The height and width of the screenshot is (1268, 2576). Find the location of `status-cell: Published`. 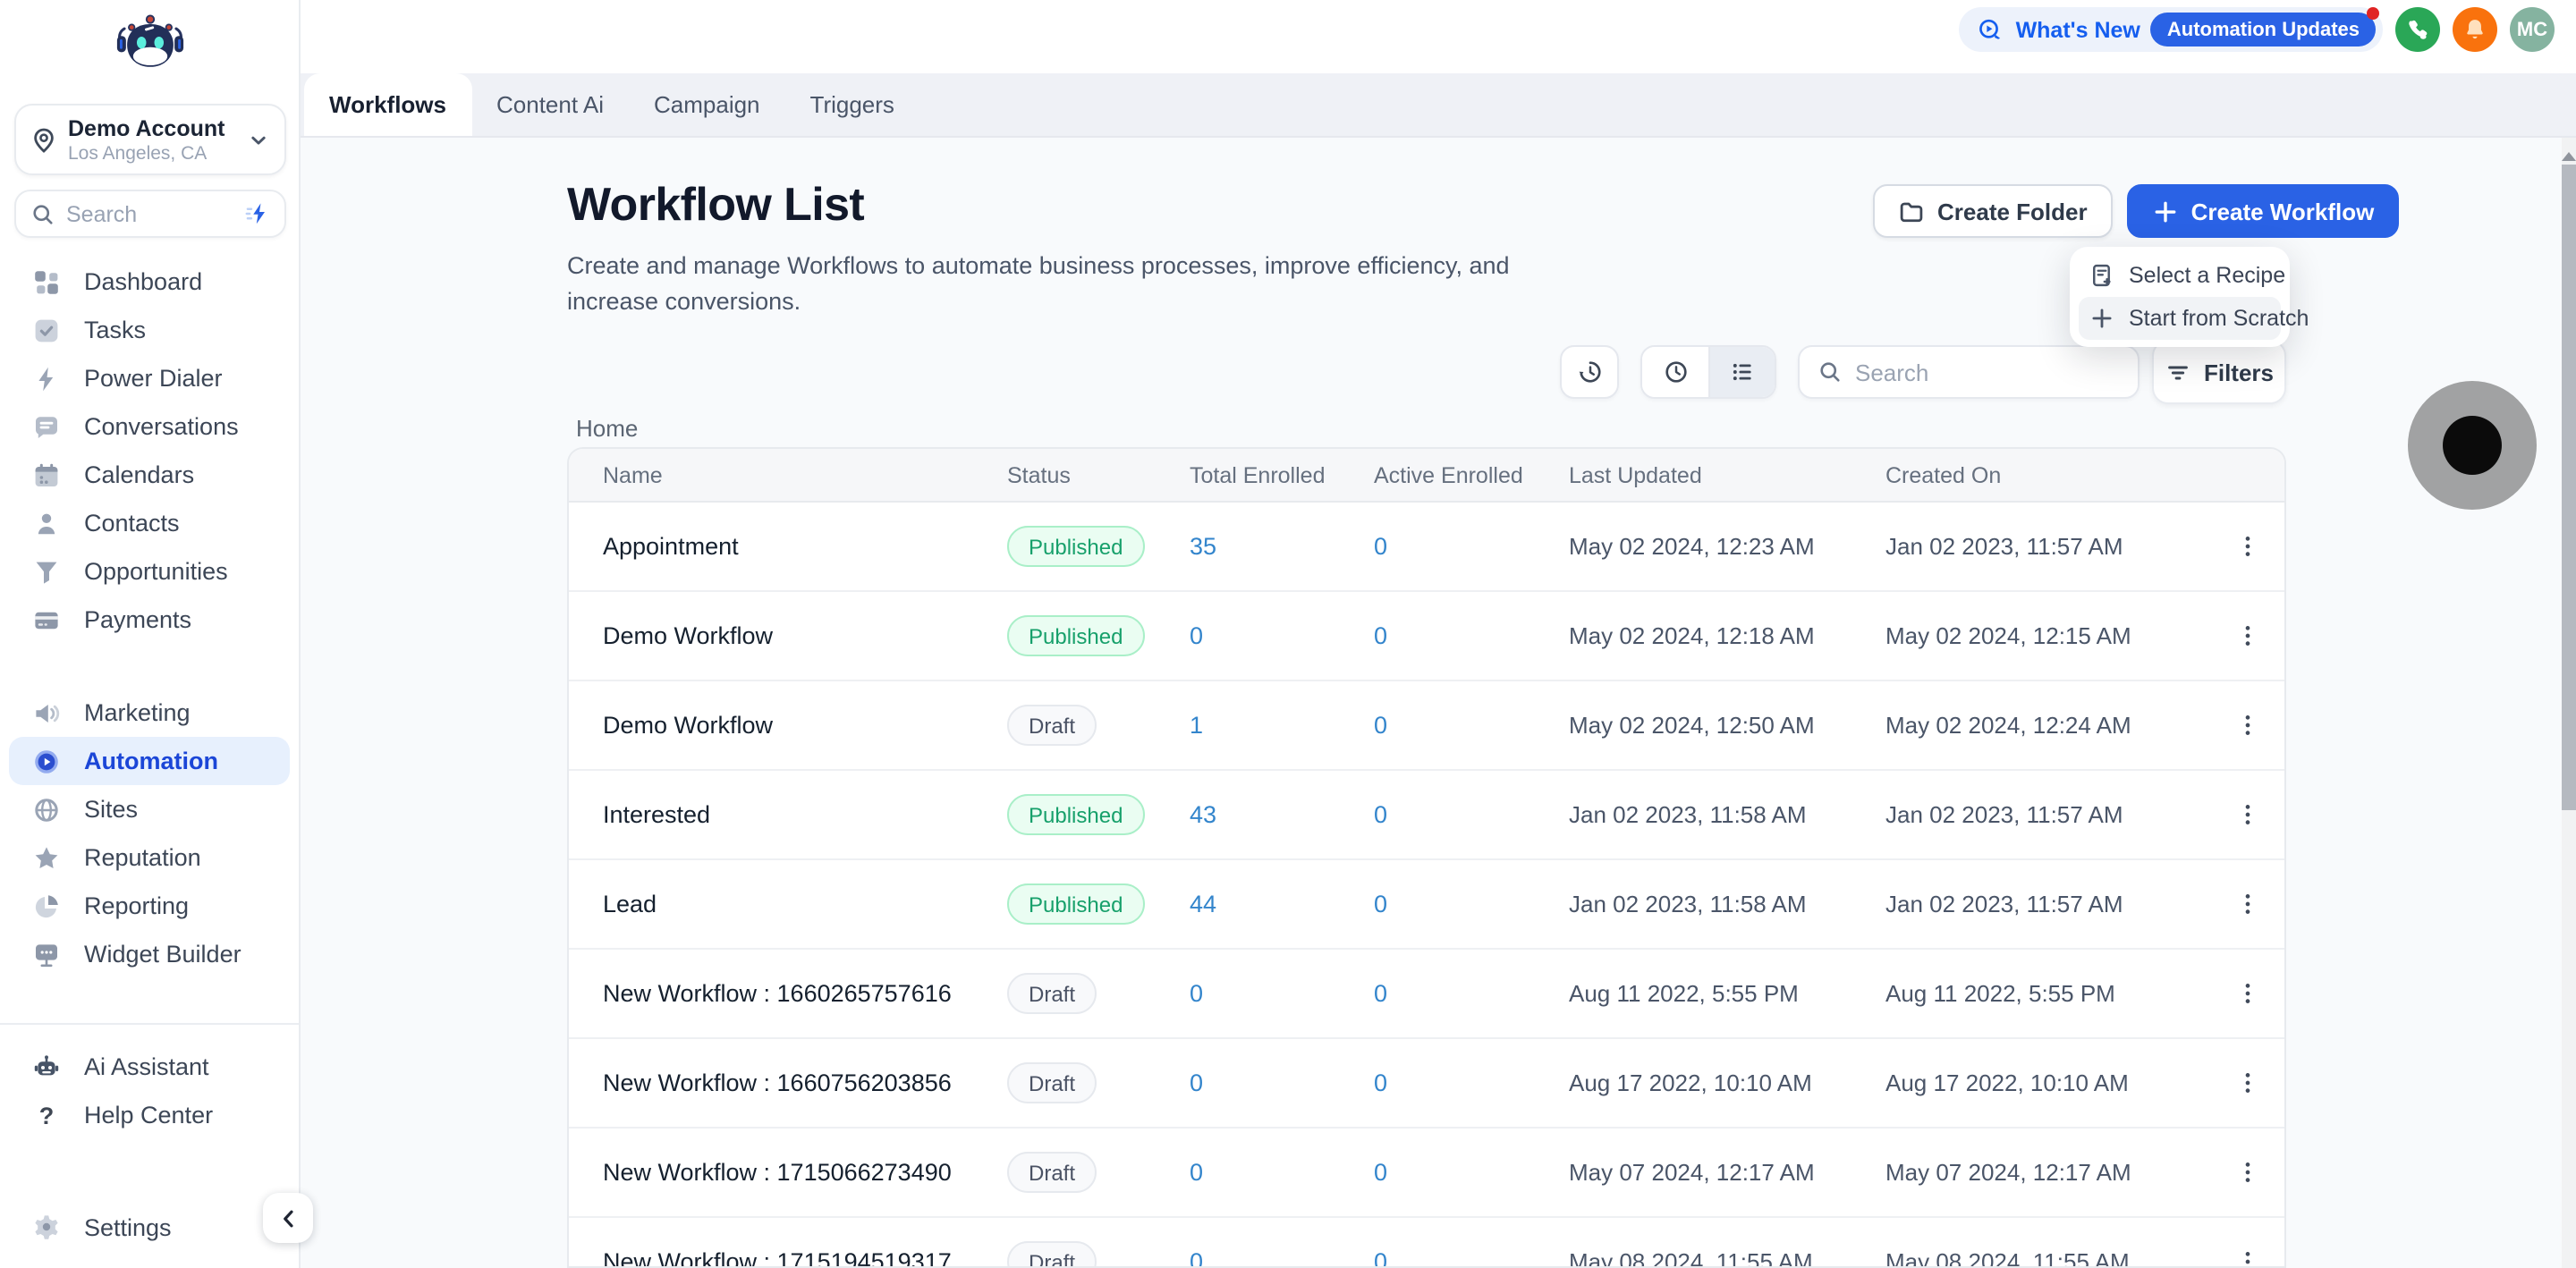

status-cell: Published is located at coordinates (1098, 546).